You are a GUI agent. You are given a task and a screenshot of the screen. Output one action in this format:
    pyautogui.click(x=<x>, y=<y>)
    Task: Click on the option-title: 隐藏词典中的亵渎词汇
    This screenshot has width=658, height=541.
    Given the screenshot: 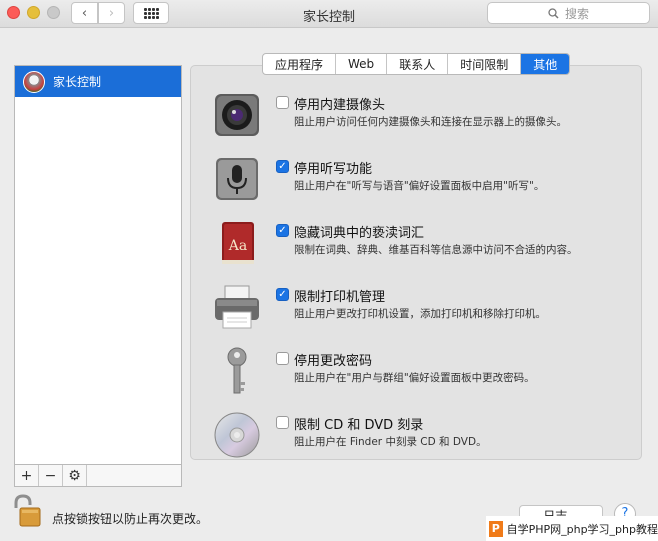 What is the action you would take?
    pyautogui.click(x=359, y=233)
    